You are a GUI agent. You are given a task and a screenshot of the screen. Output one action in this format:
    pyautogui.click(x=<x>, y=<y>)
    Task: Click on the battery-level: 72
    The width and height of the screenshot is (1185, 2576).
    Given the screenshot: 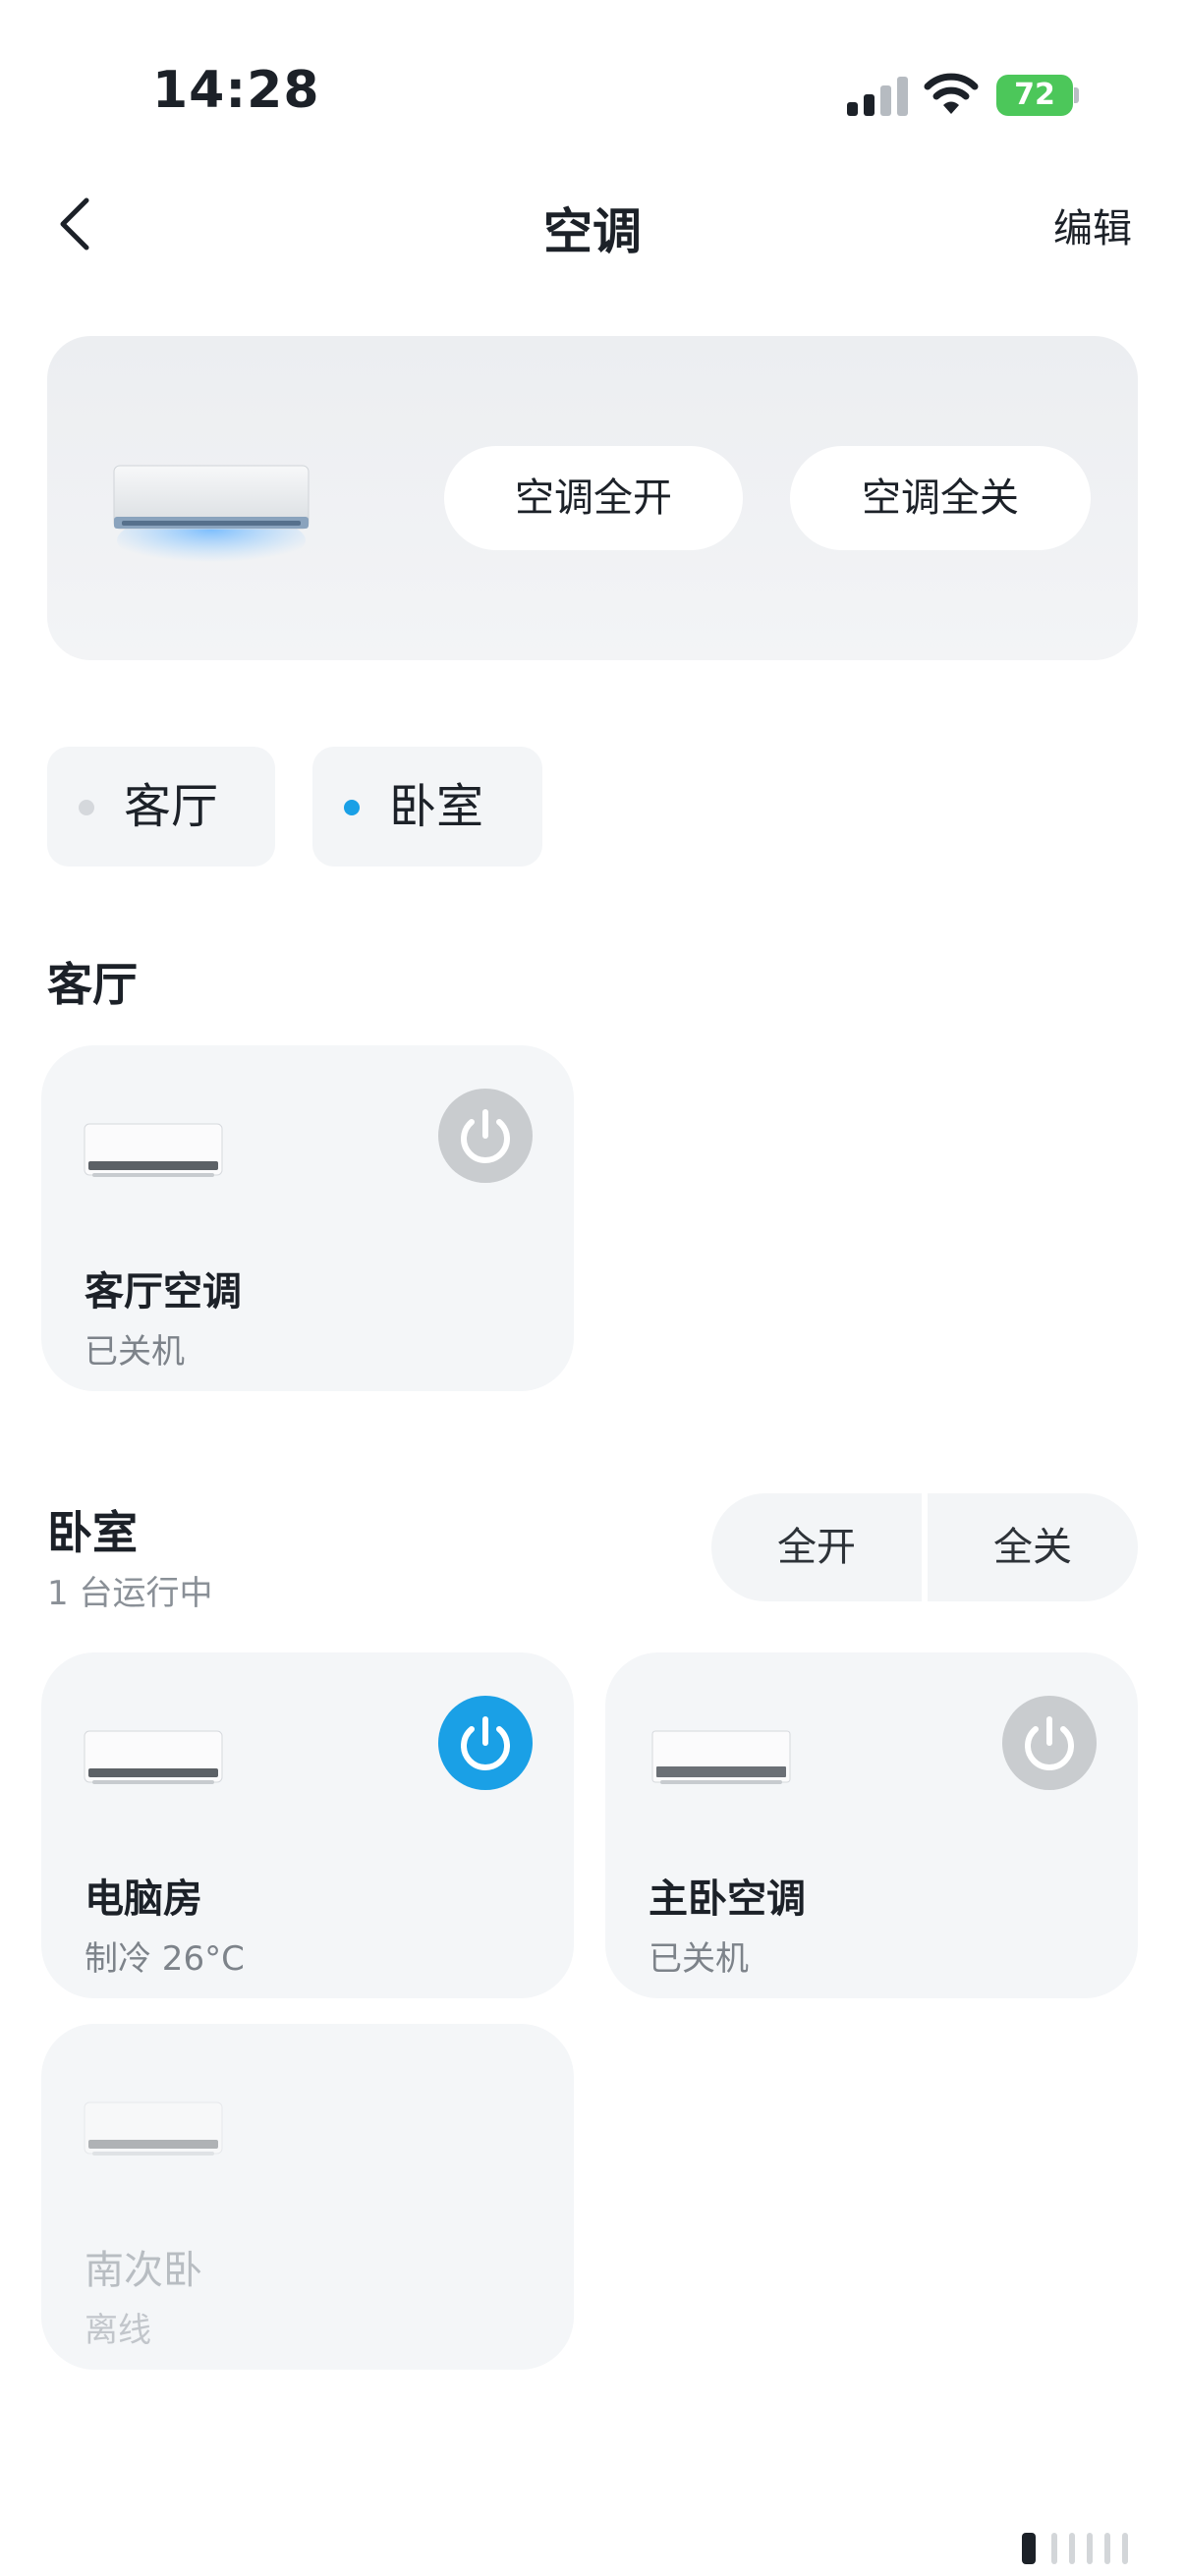 What is the action you would take?
    pyautogui.click(x=1034, y=95)
    